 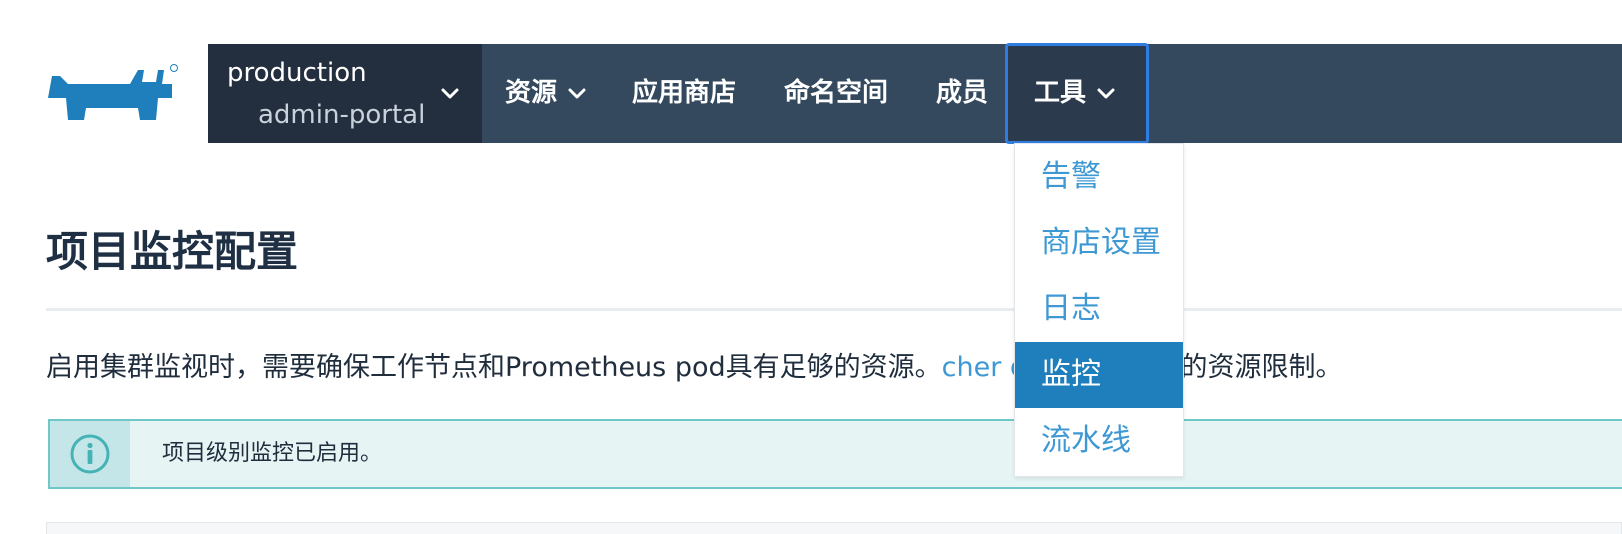 I want to click on scope-switcher: production admin-portal, so click(x=345, y=93).